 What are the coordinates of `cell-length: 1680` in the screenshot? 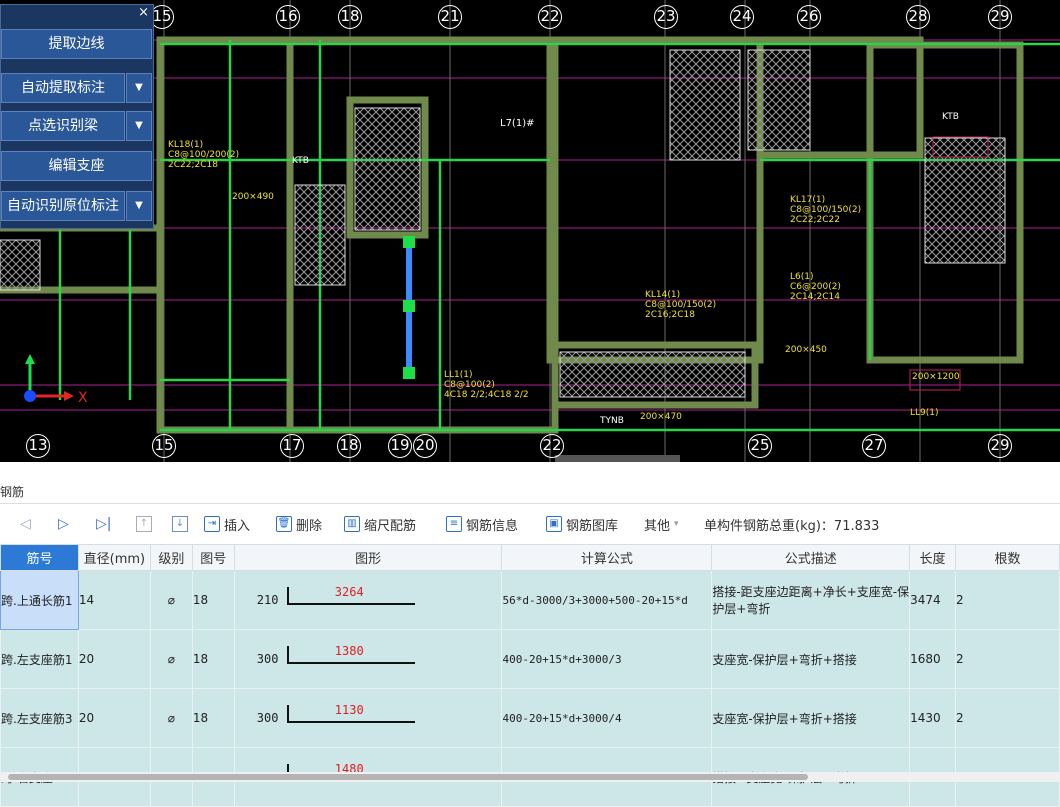 It's located at (933, 659).